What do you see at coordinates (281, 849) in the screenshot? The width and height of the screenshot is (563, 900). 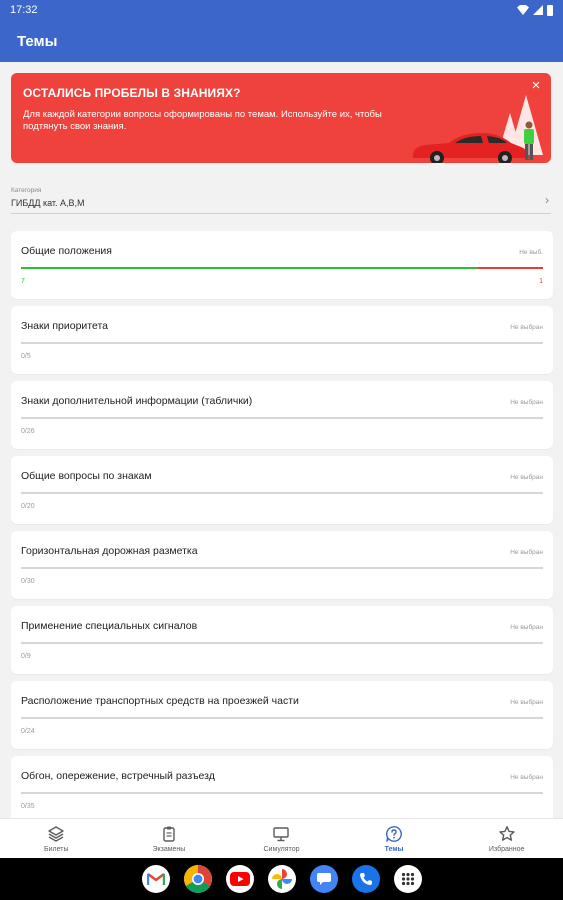 I see `nav-label: Симулятор` at bounding box center [281, 849].